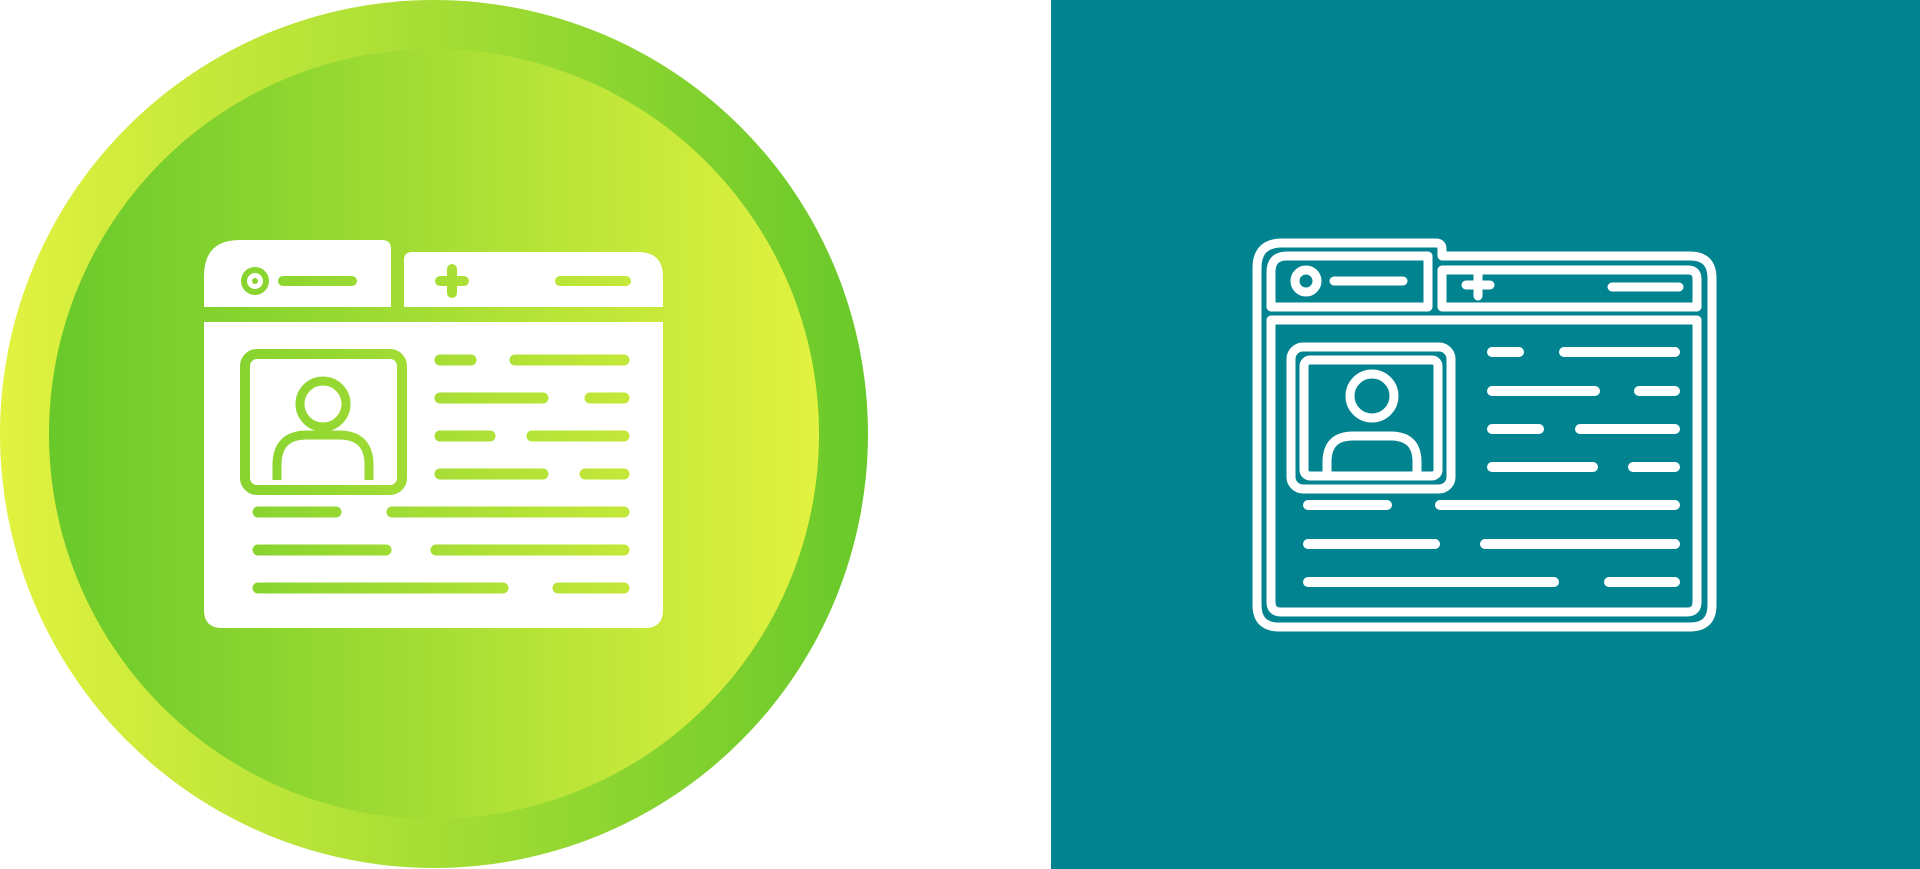  I want to click on window-frame, so click(1484, 435).